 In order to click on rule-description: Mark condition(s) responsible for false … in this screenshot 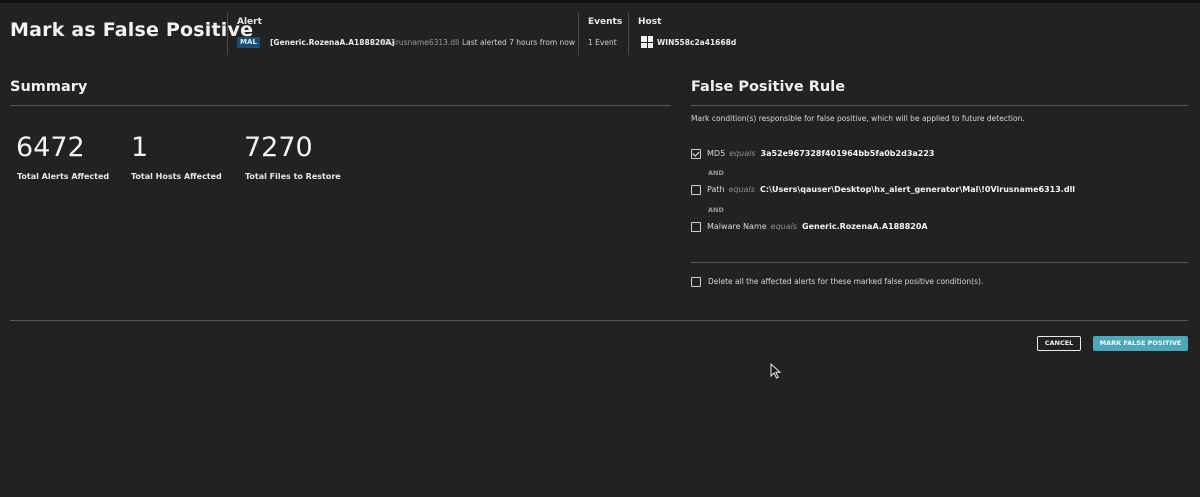, I will do `click(858, 118)`.